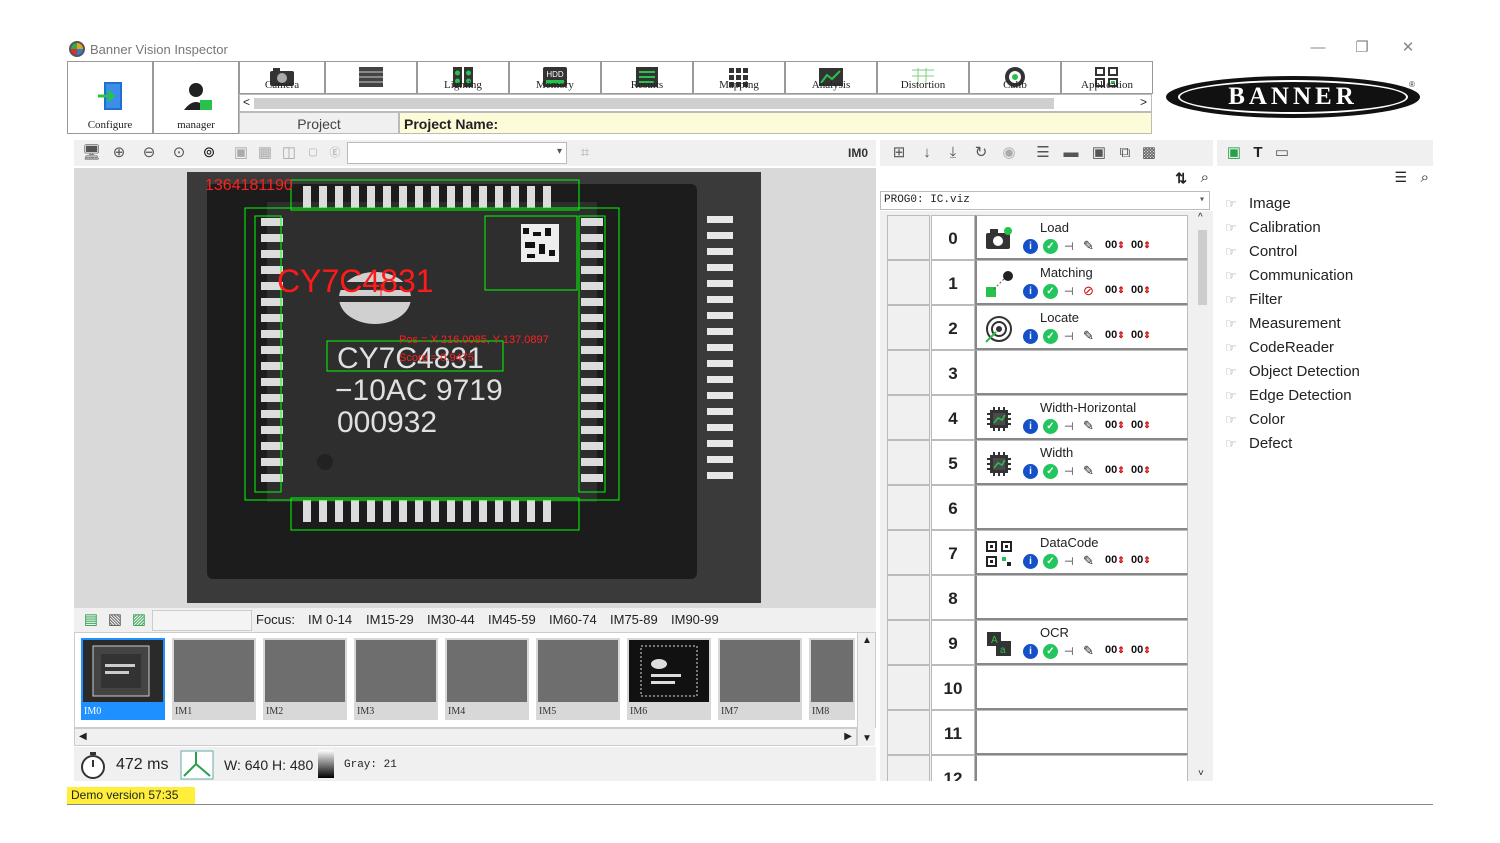 The image size is (1500, 843). Describe the element at coordinates (139, 620) in the screenshot. I see `image-compare-icon: ▨` at that location.